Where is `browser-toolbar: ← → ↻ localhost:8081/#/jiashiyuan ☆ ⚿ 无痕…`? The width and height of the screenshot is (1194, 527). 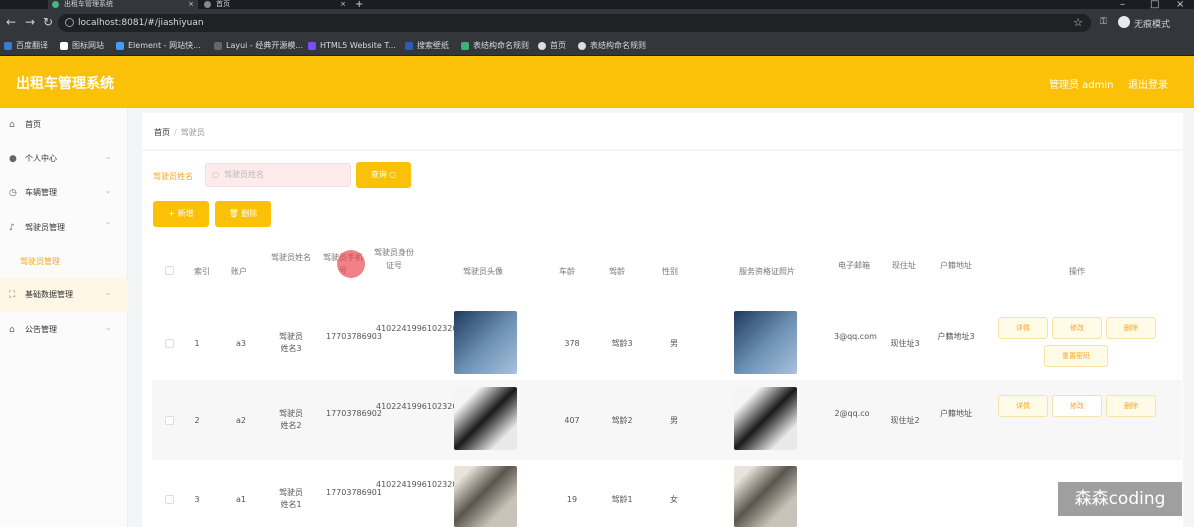 browser-toolbar: ← → ↻ localhost:8081/#/jiashiyuan ☆ ⚿ 无痕… is located at coordinates (597, 23).